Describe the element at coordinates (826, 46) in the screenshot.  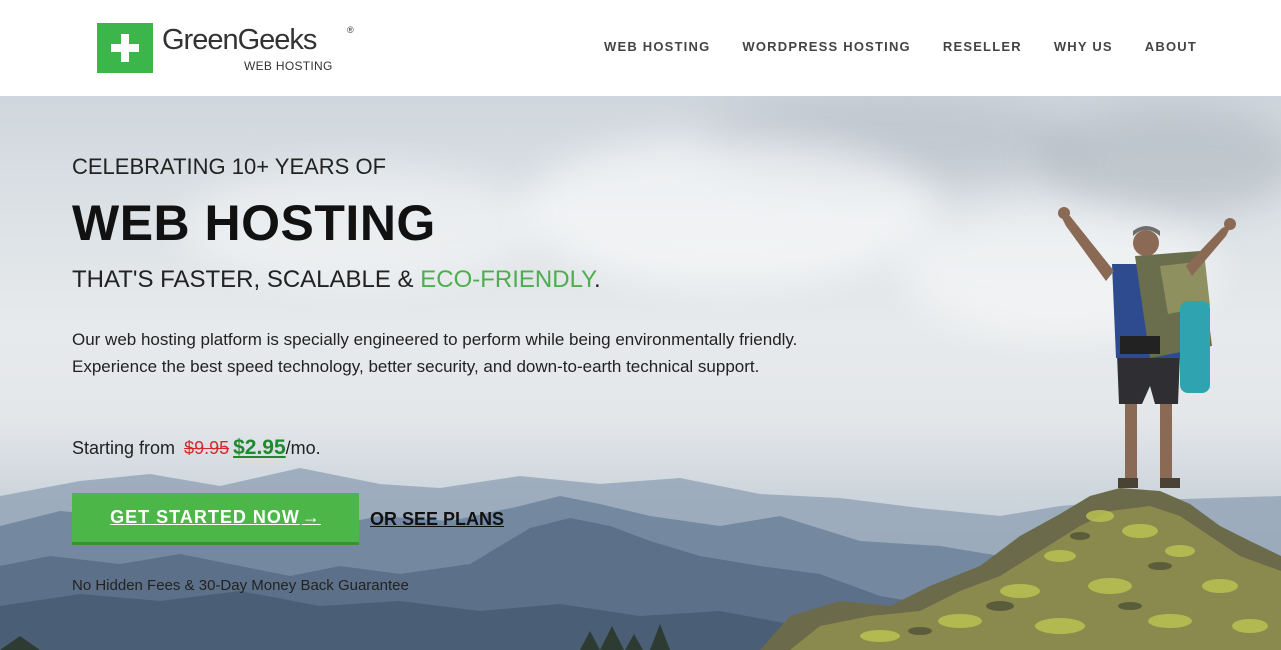
I see `nav-item-wordpress-hosting: WORDPRESS HOSTING` at that location.